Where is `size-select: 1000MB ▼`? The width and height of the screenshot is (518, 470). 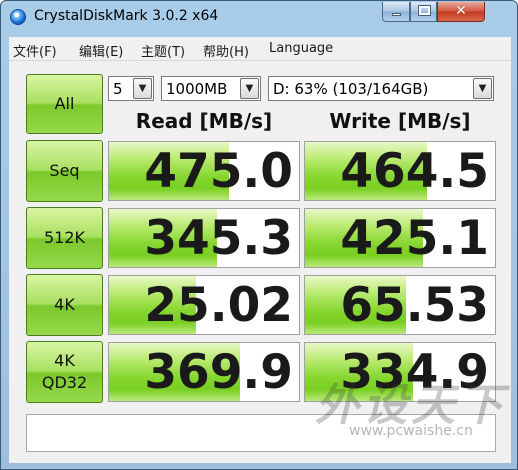 size-select: 1000MB ▼ is located at coordinates (211, 88).